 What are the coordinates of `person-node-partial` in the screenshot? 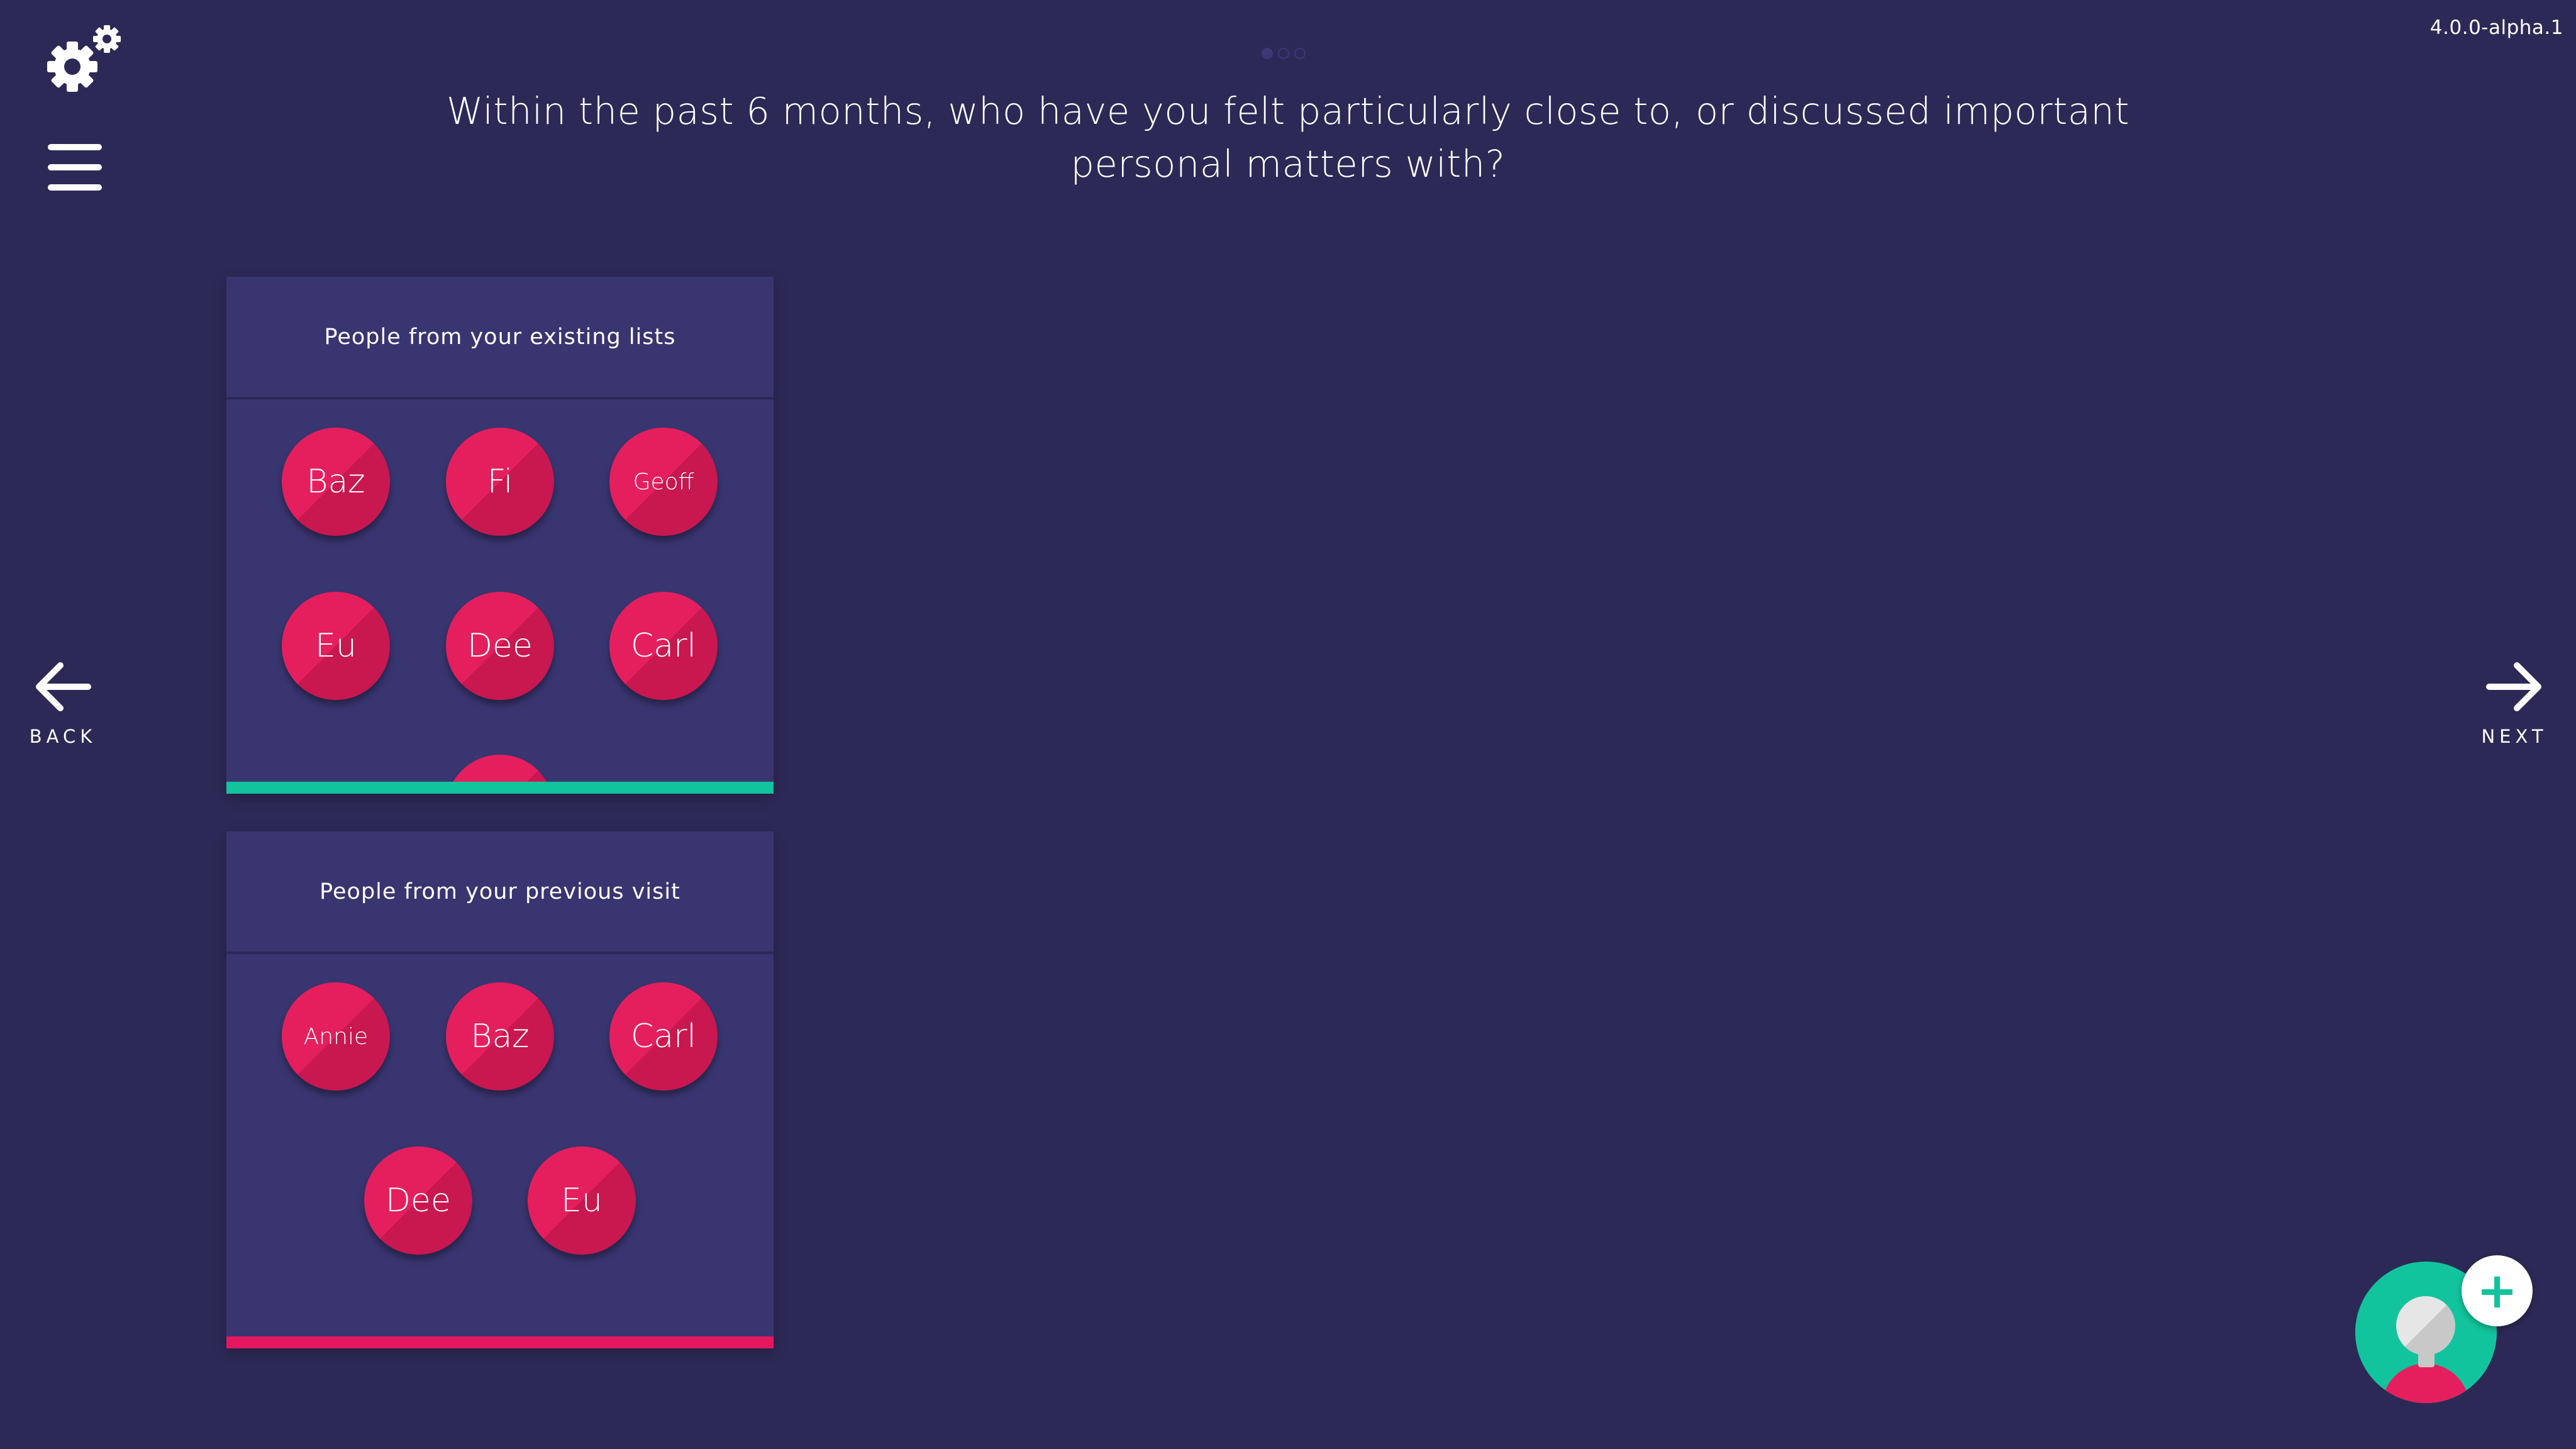 It's located at (500, 768).